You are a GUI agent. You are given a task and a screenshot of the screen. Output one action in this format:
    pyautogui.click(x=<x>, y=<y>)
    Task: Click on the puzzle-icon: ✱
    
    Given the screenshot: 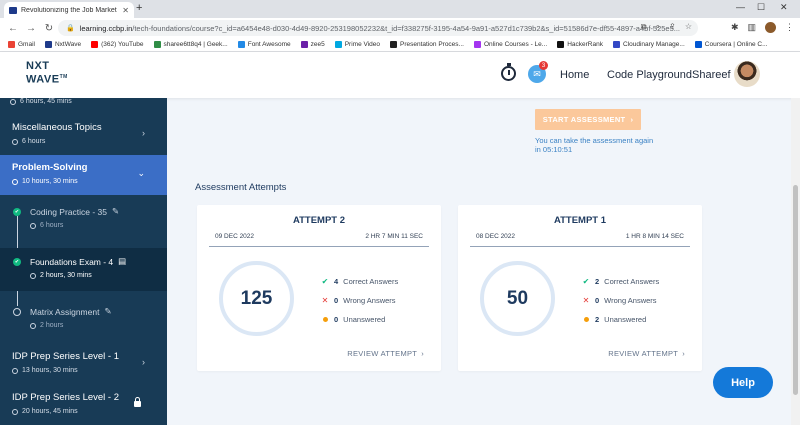 What is the action you would take?
    pyautogui.click(x=735, y=27)
    